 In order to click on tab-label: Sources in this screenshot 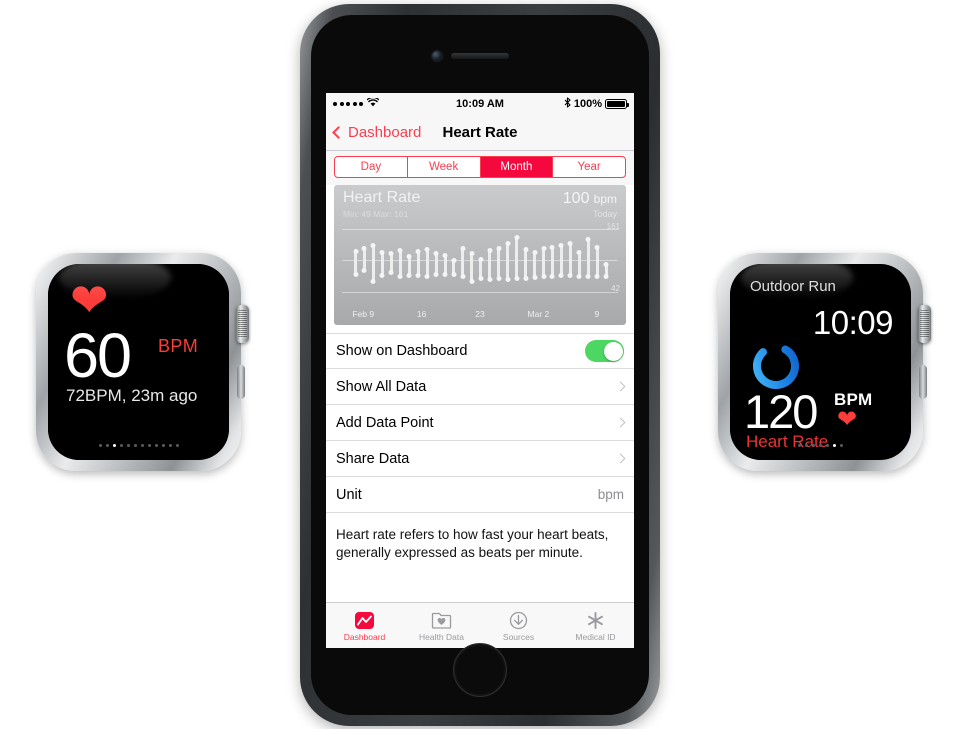, I will do `click(518, 637)`.